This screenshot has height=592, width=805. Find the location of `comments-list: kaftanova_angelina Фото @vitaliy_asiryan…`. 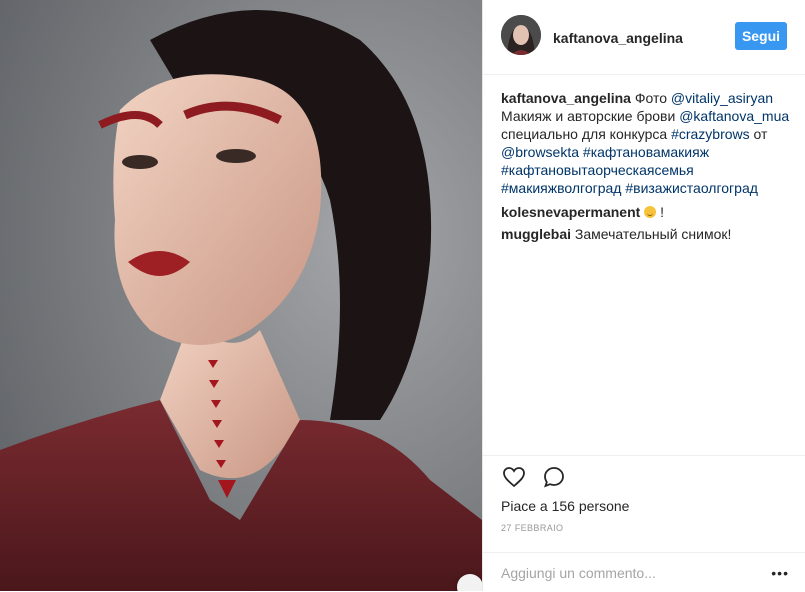

comments-list: kaftanova_angelina Фото @vitaliy_asiryan… is located at coordinates (646, 168).